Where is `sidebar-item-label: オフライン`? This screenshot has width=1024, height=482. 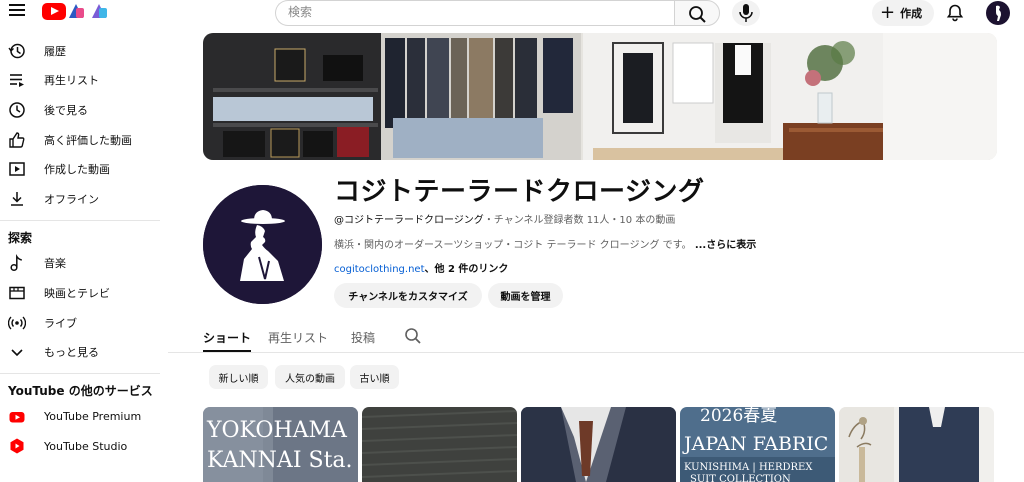
sidebar-item-label: オフライン is located at coordinates (71, 199).